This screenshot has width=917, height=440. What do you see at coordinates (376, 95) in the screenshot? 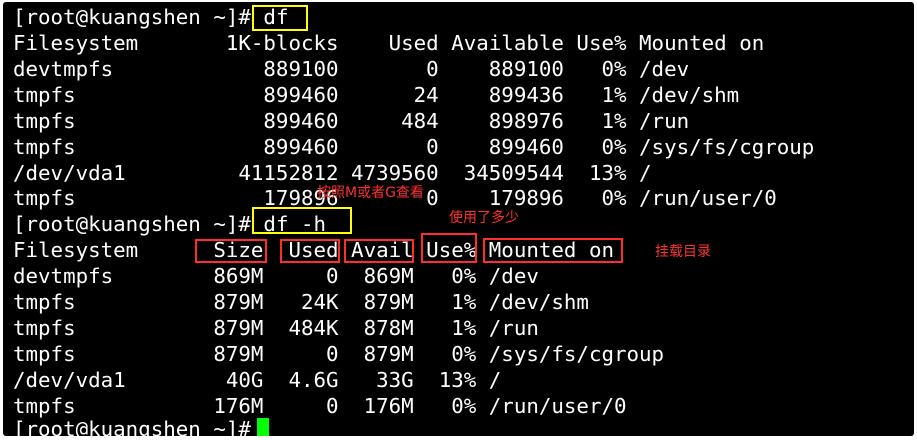
I see `df-row: tmpfs 899460 24 899436 1% /dev/shm` at bounding box center [376, 95].